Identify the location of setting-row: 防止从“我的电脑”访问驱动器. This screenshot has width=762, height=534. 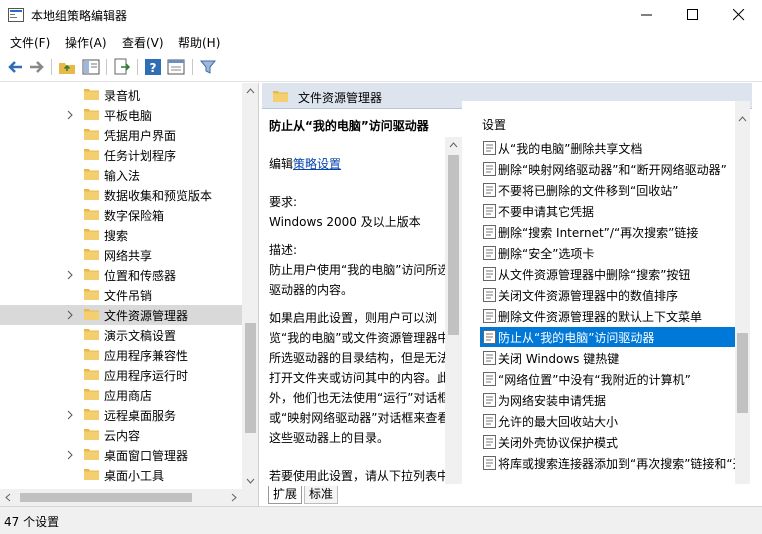
(615, 337).